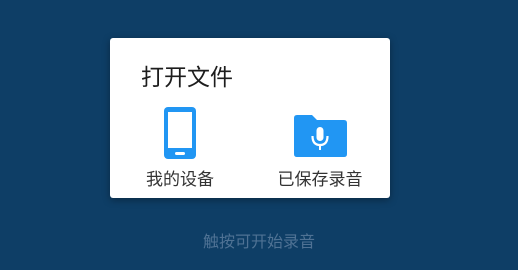  Describe the element at coordinates (187, 78) in the screenshot. I see `dialog-title: 打开文件` at that location.